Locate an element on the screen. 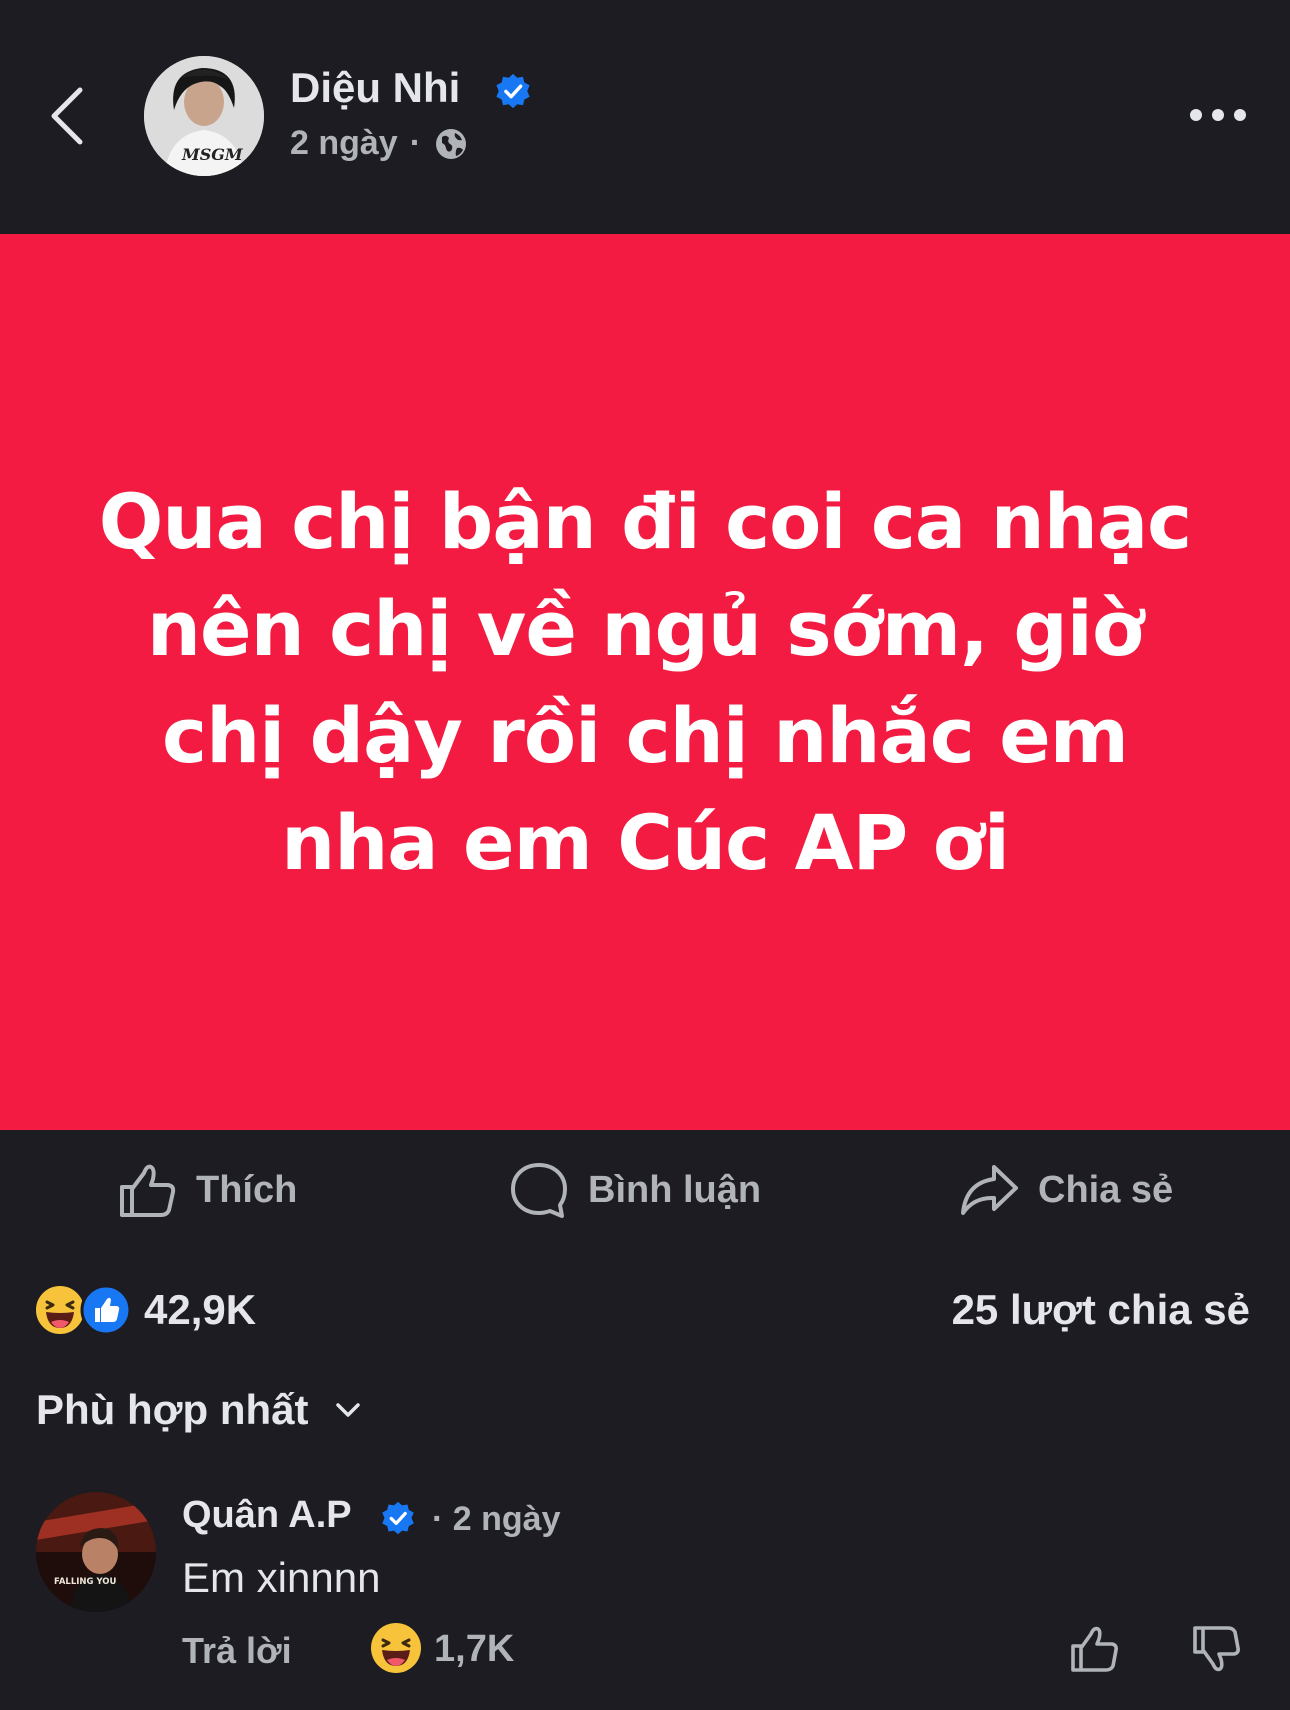 The width and height of the screenshot is (1290, 1710). commenter-avatar-image: FALLING YOU is located at coordinates (96, 1552).